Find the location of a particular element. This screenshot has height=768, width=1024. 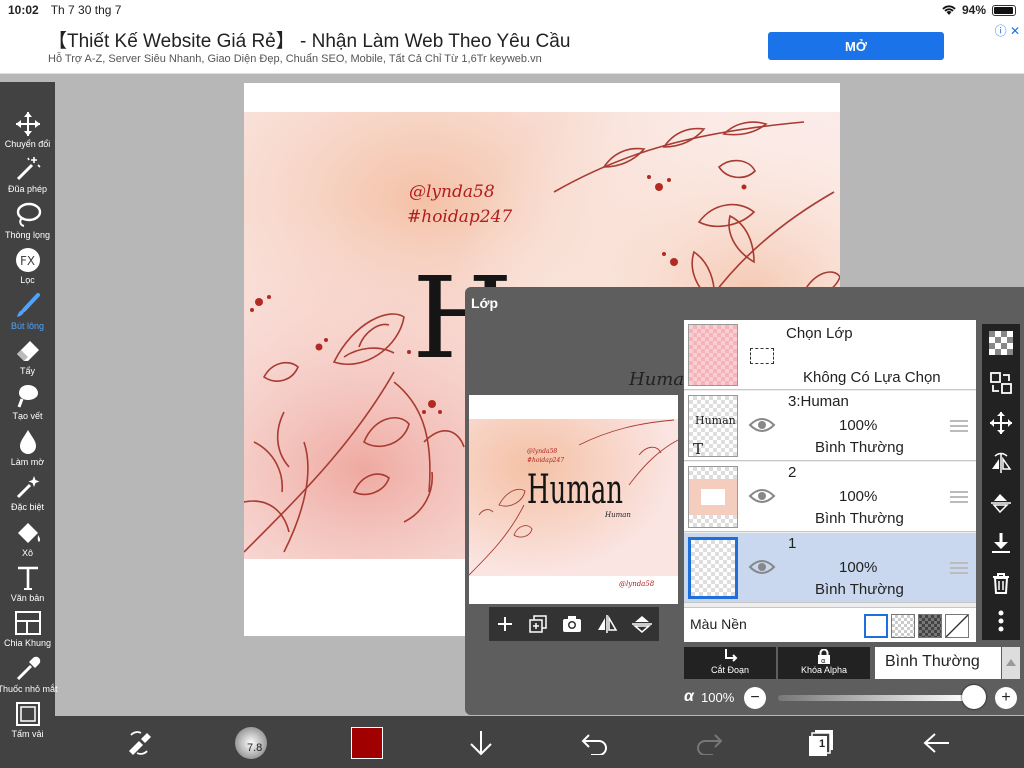

layer-transfer-icon is located at coordinates (1001, 383).